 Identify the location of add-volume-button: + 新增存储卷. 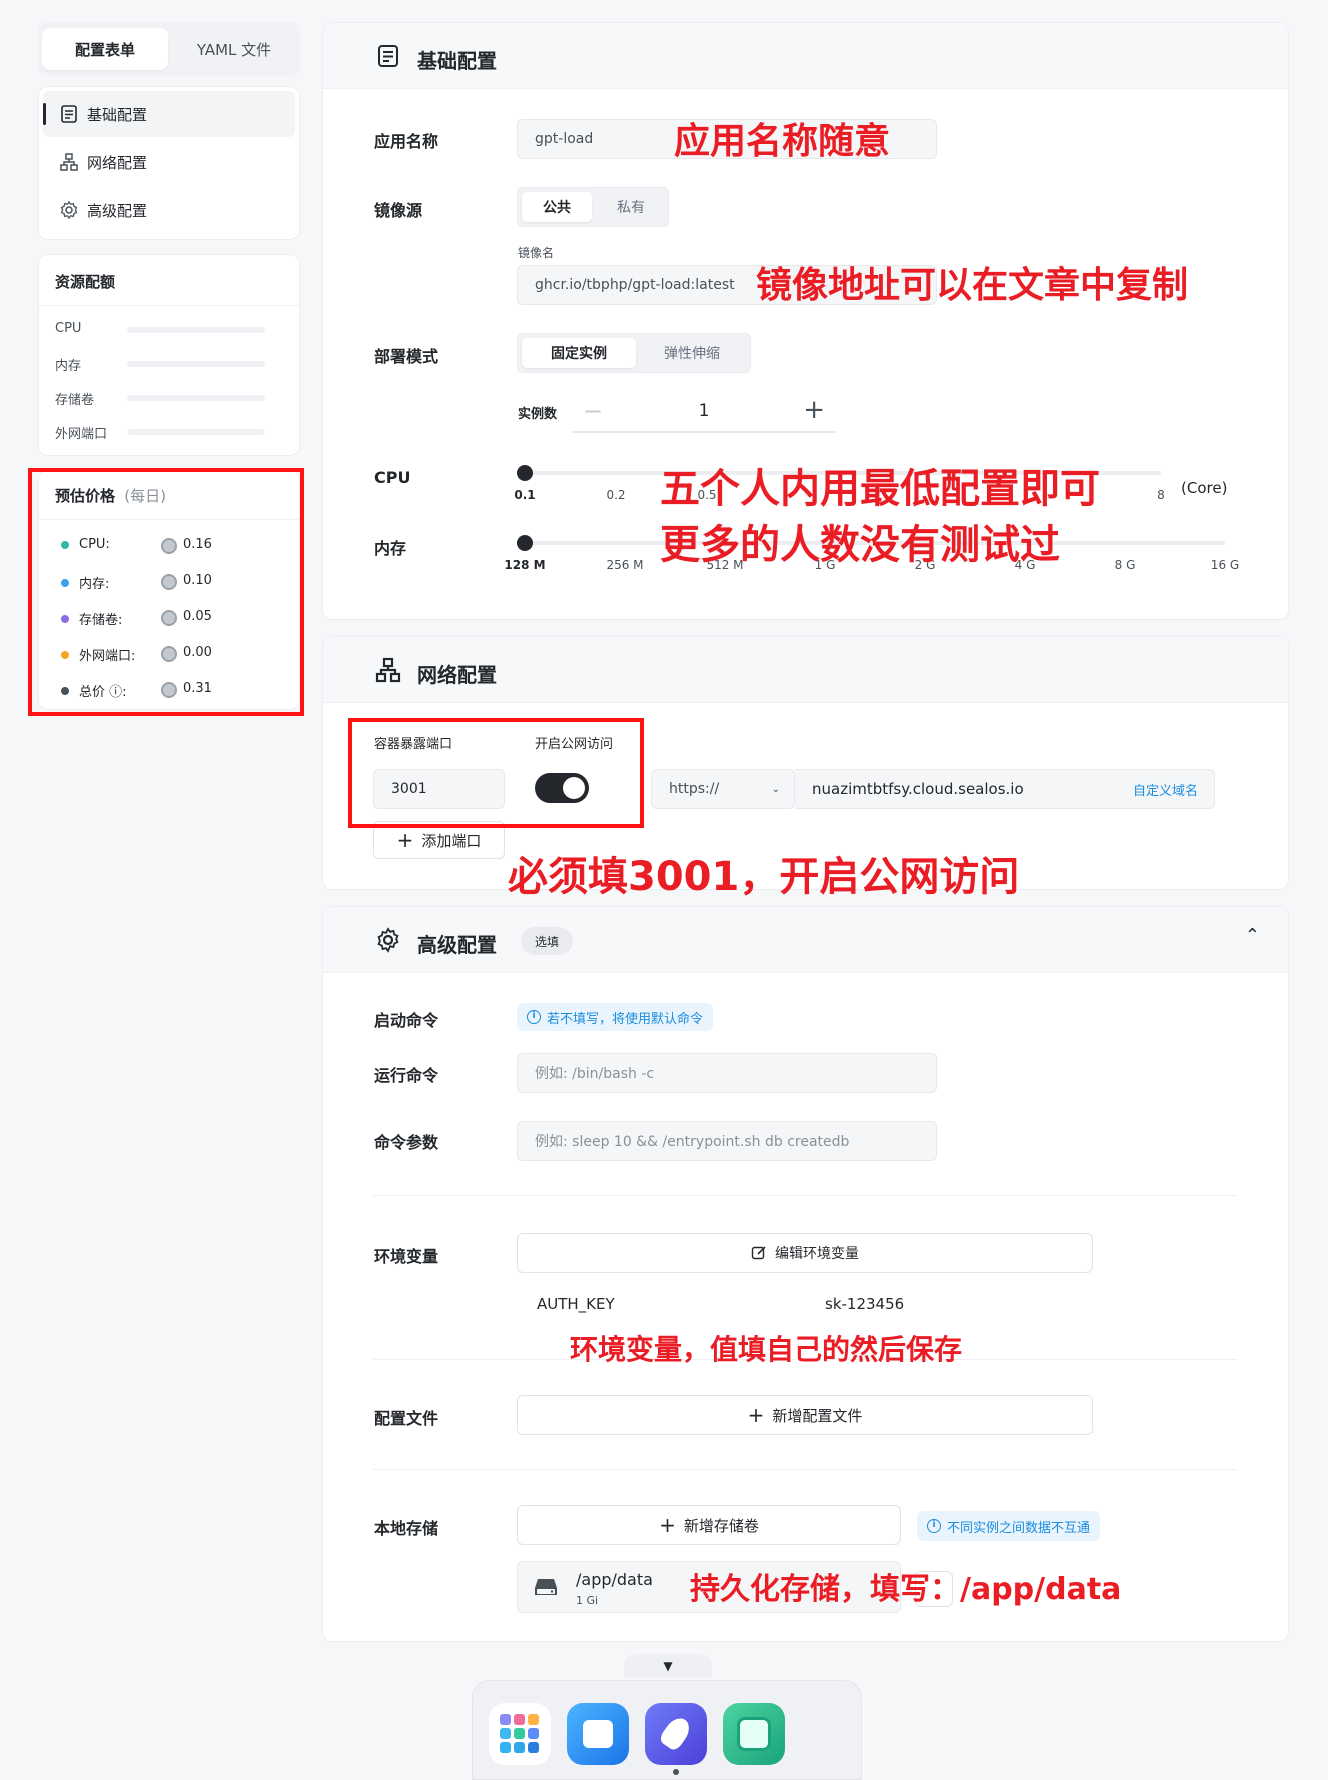
(709, 1525).